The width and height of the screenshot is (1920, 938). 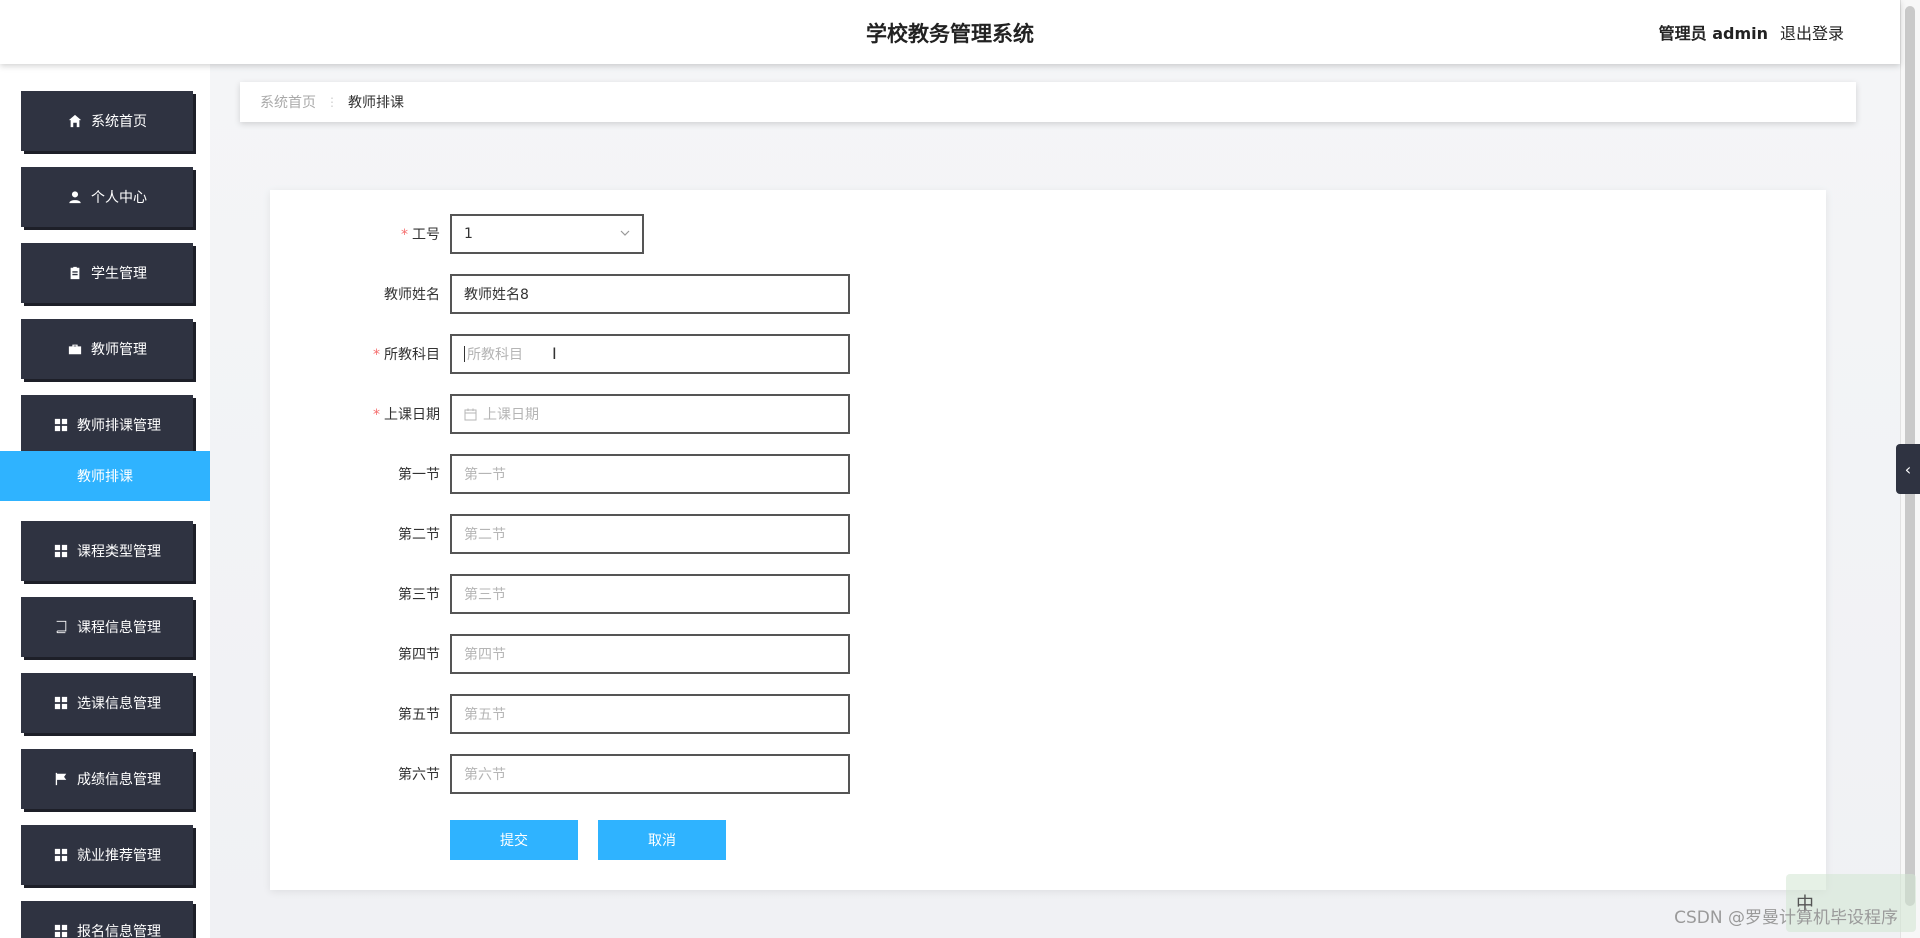 I want to click on breadcrumb-current: 教师排课, so click(x=376, y=103).